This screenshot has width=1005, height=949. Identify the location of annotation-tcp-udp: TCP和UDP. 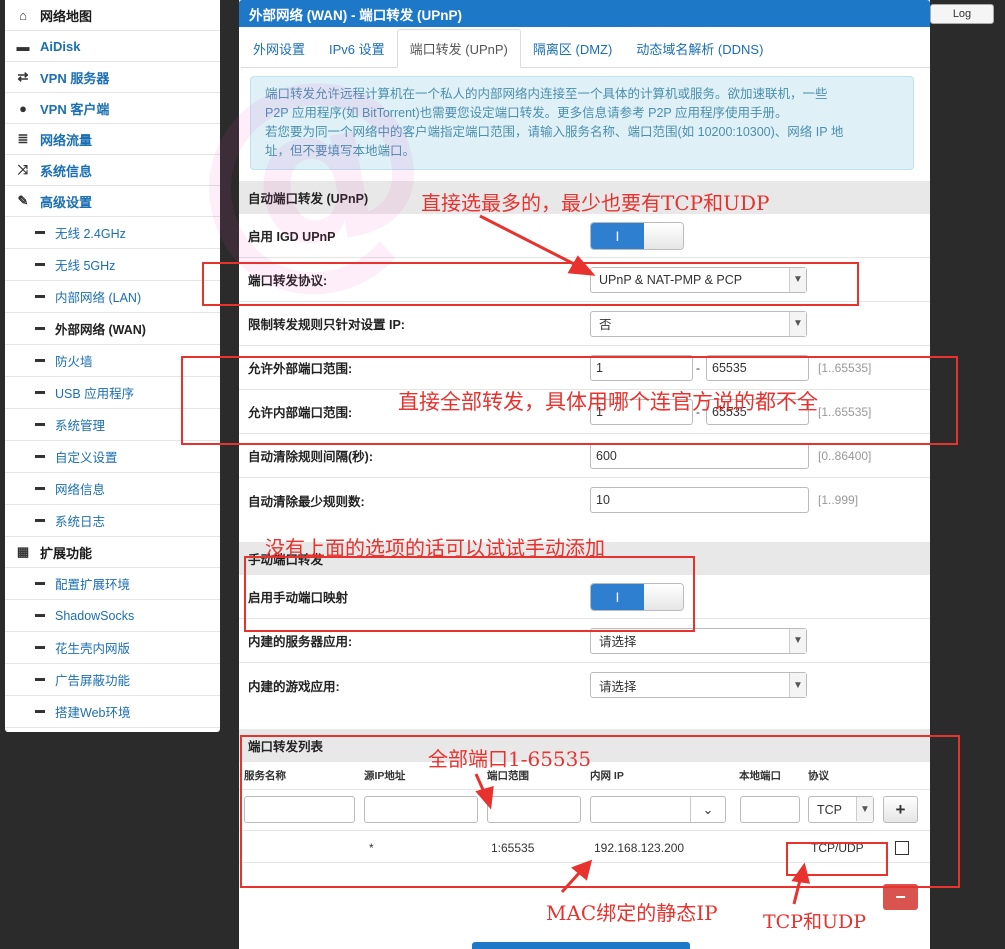
(815, 922).